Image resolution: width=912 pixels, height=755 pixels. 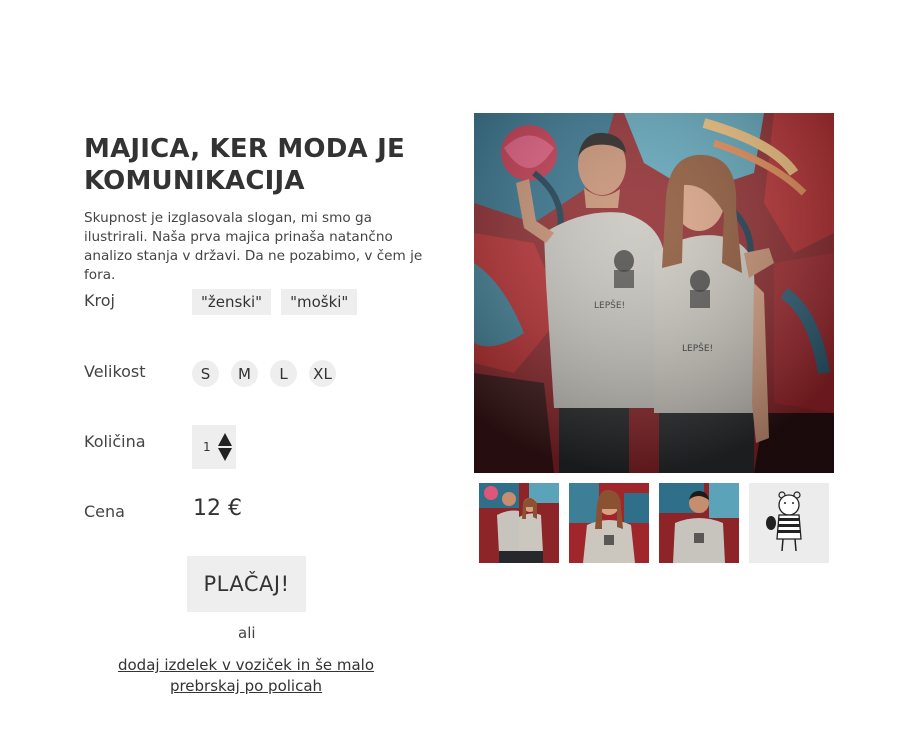 I want to click on size-label: Velikost, so click(x=115, y=371).